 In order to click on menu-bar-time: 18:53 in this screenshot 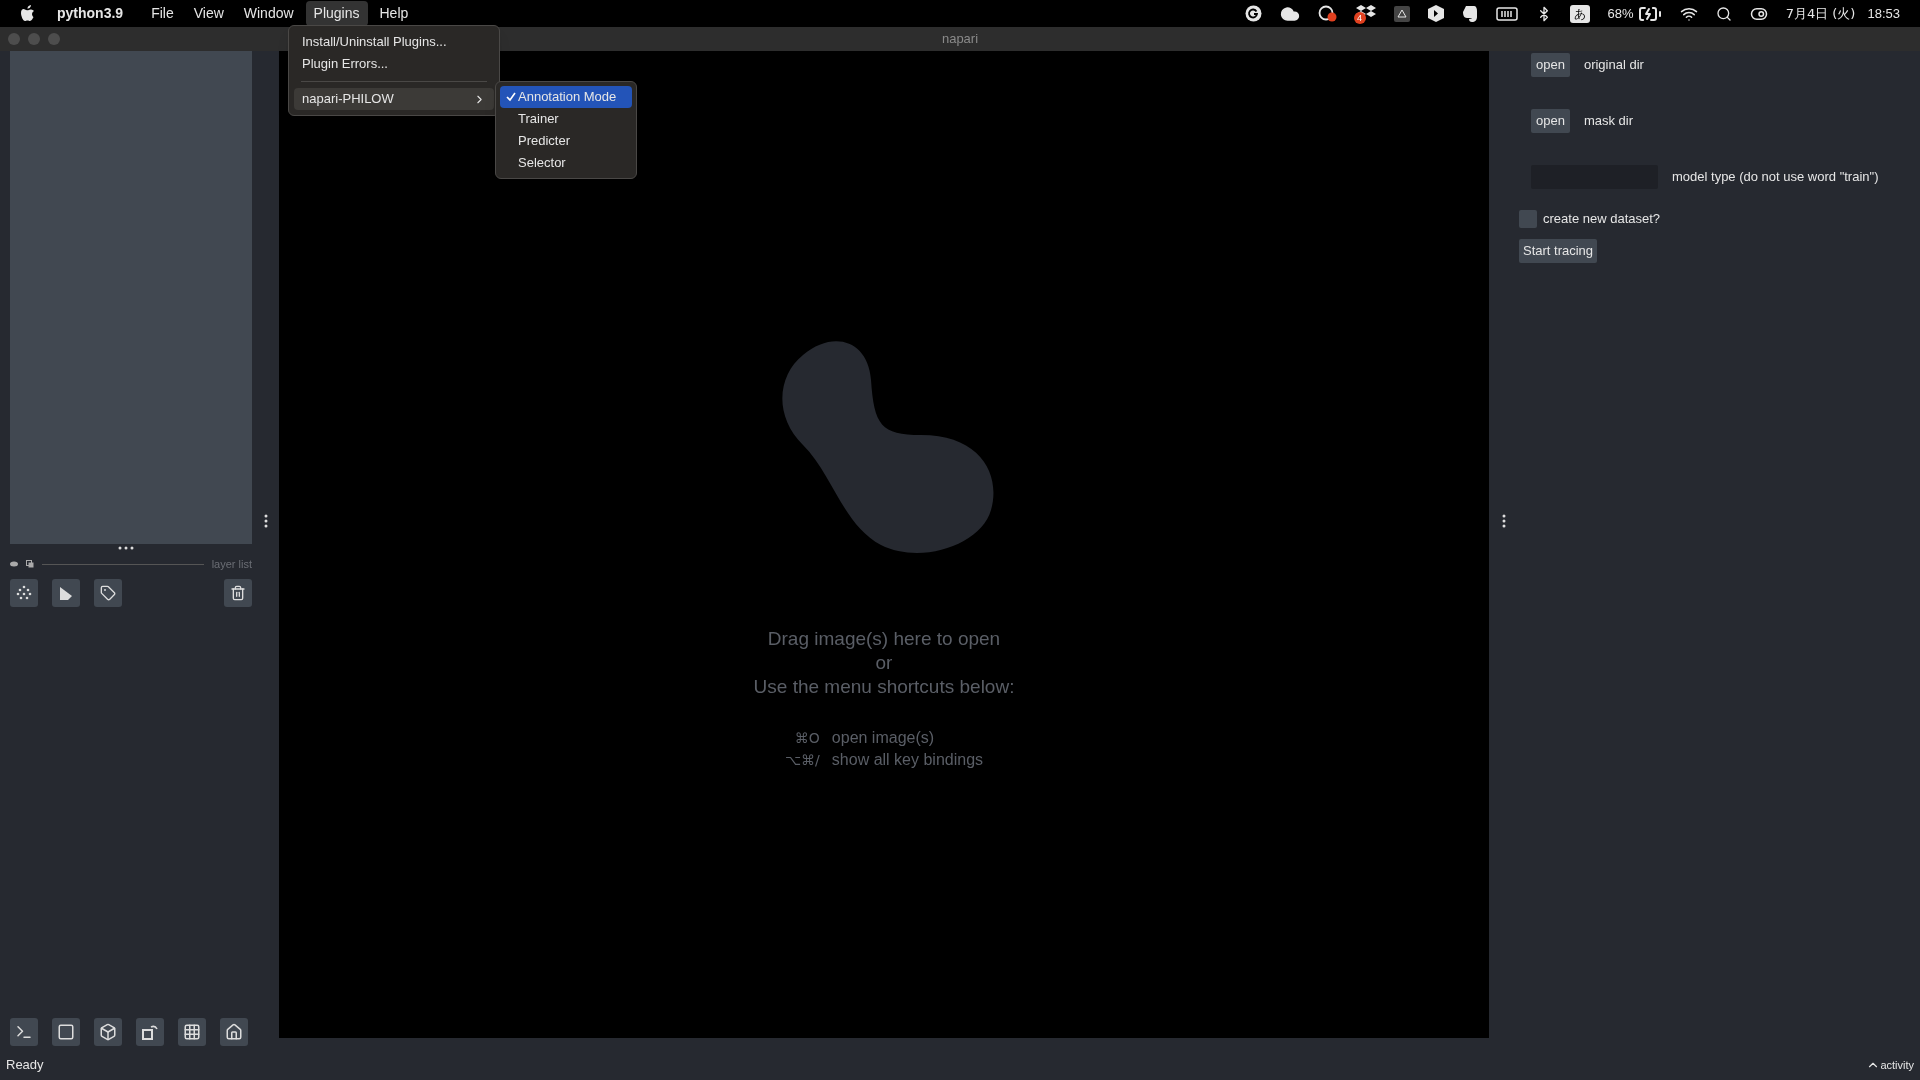, I will do `click(1883, 13)`.